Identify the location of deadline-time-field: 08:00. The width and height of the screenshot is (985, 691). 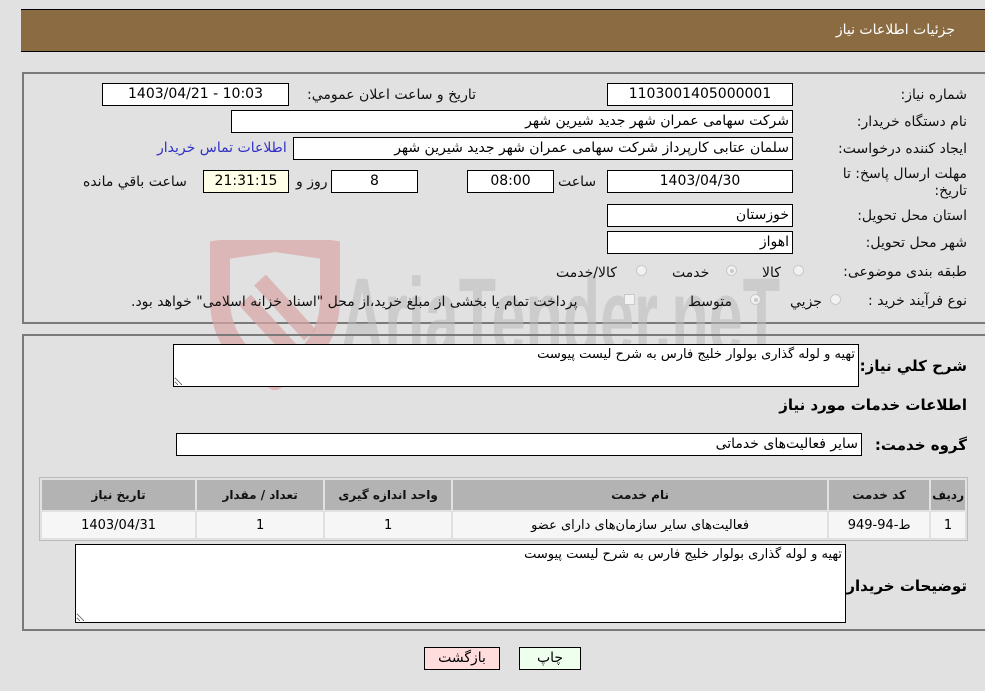
(510, 181).